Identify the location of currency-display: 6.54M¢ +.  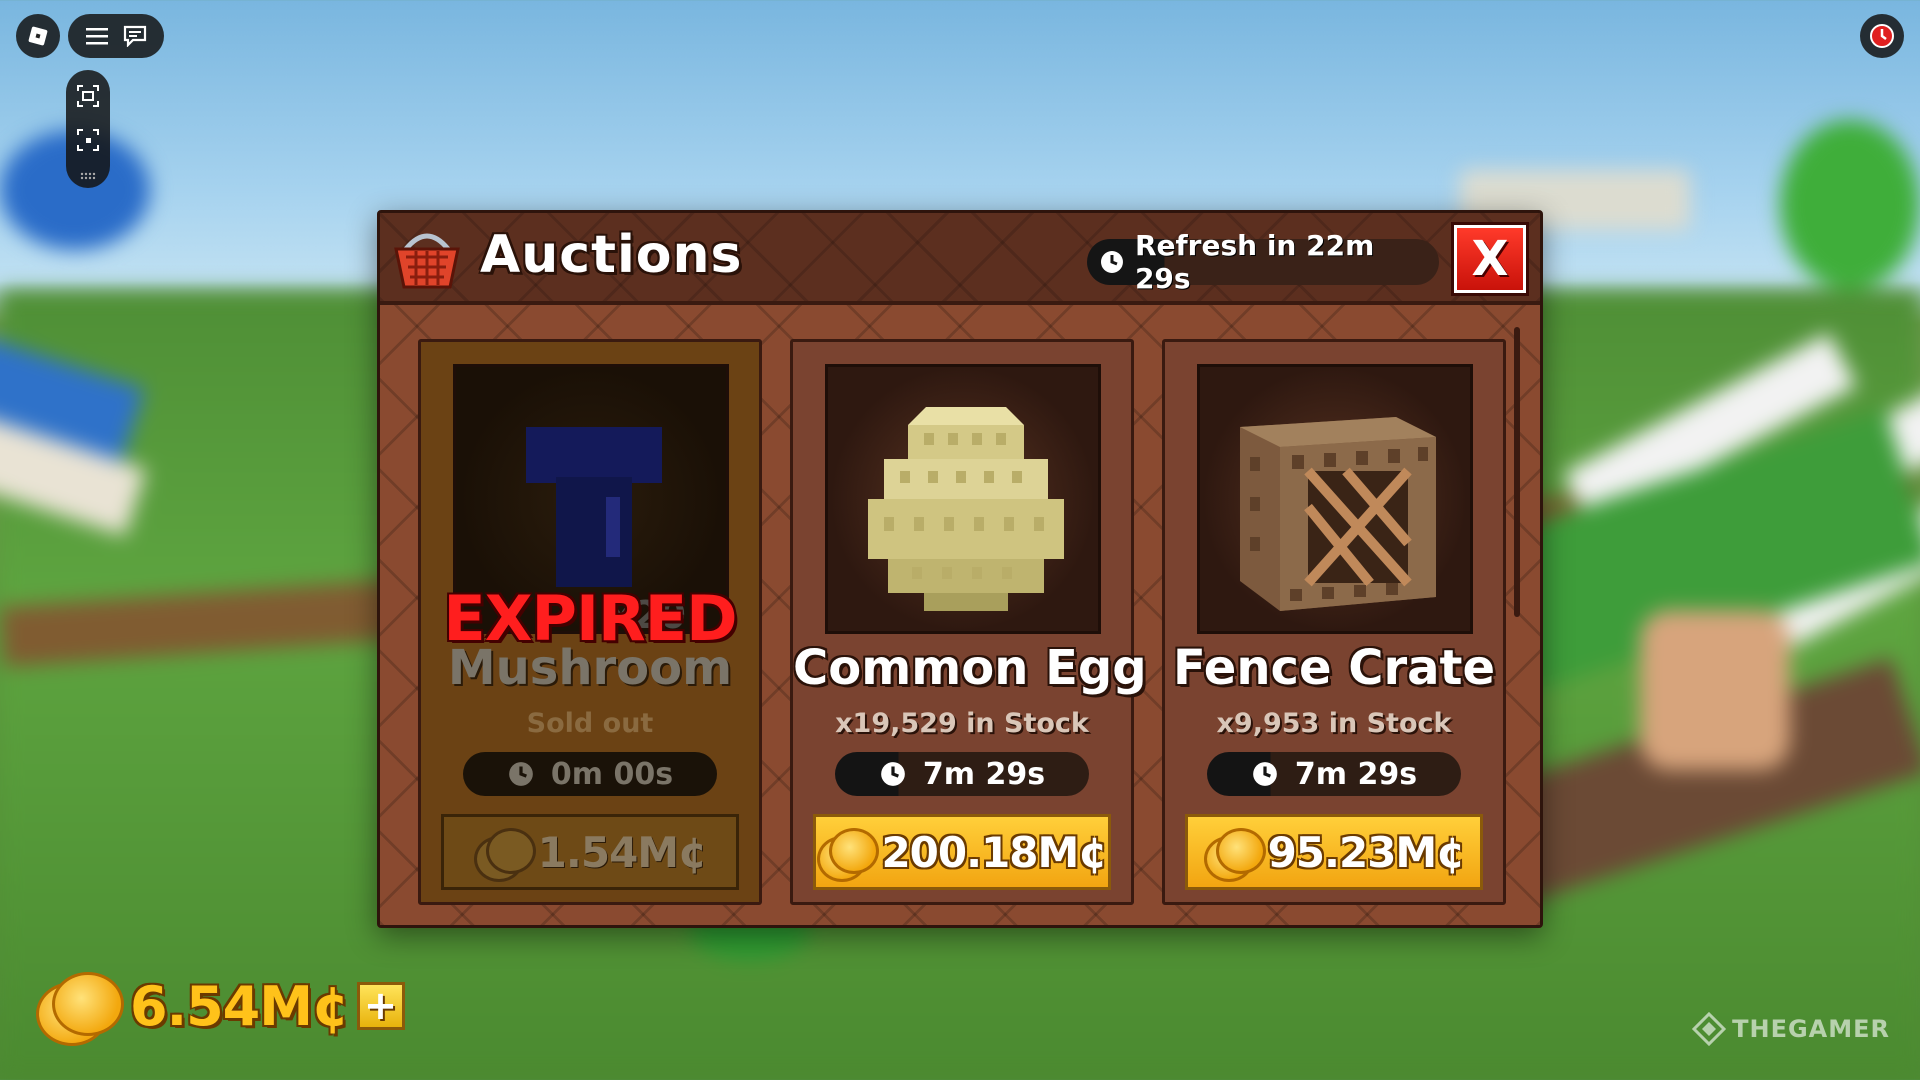
(220, 1008).